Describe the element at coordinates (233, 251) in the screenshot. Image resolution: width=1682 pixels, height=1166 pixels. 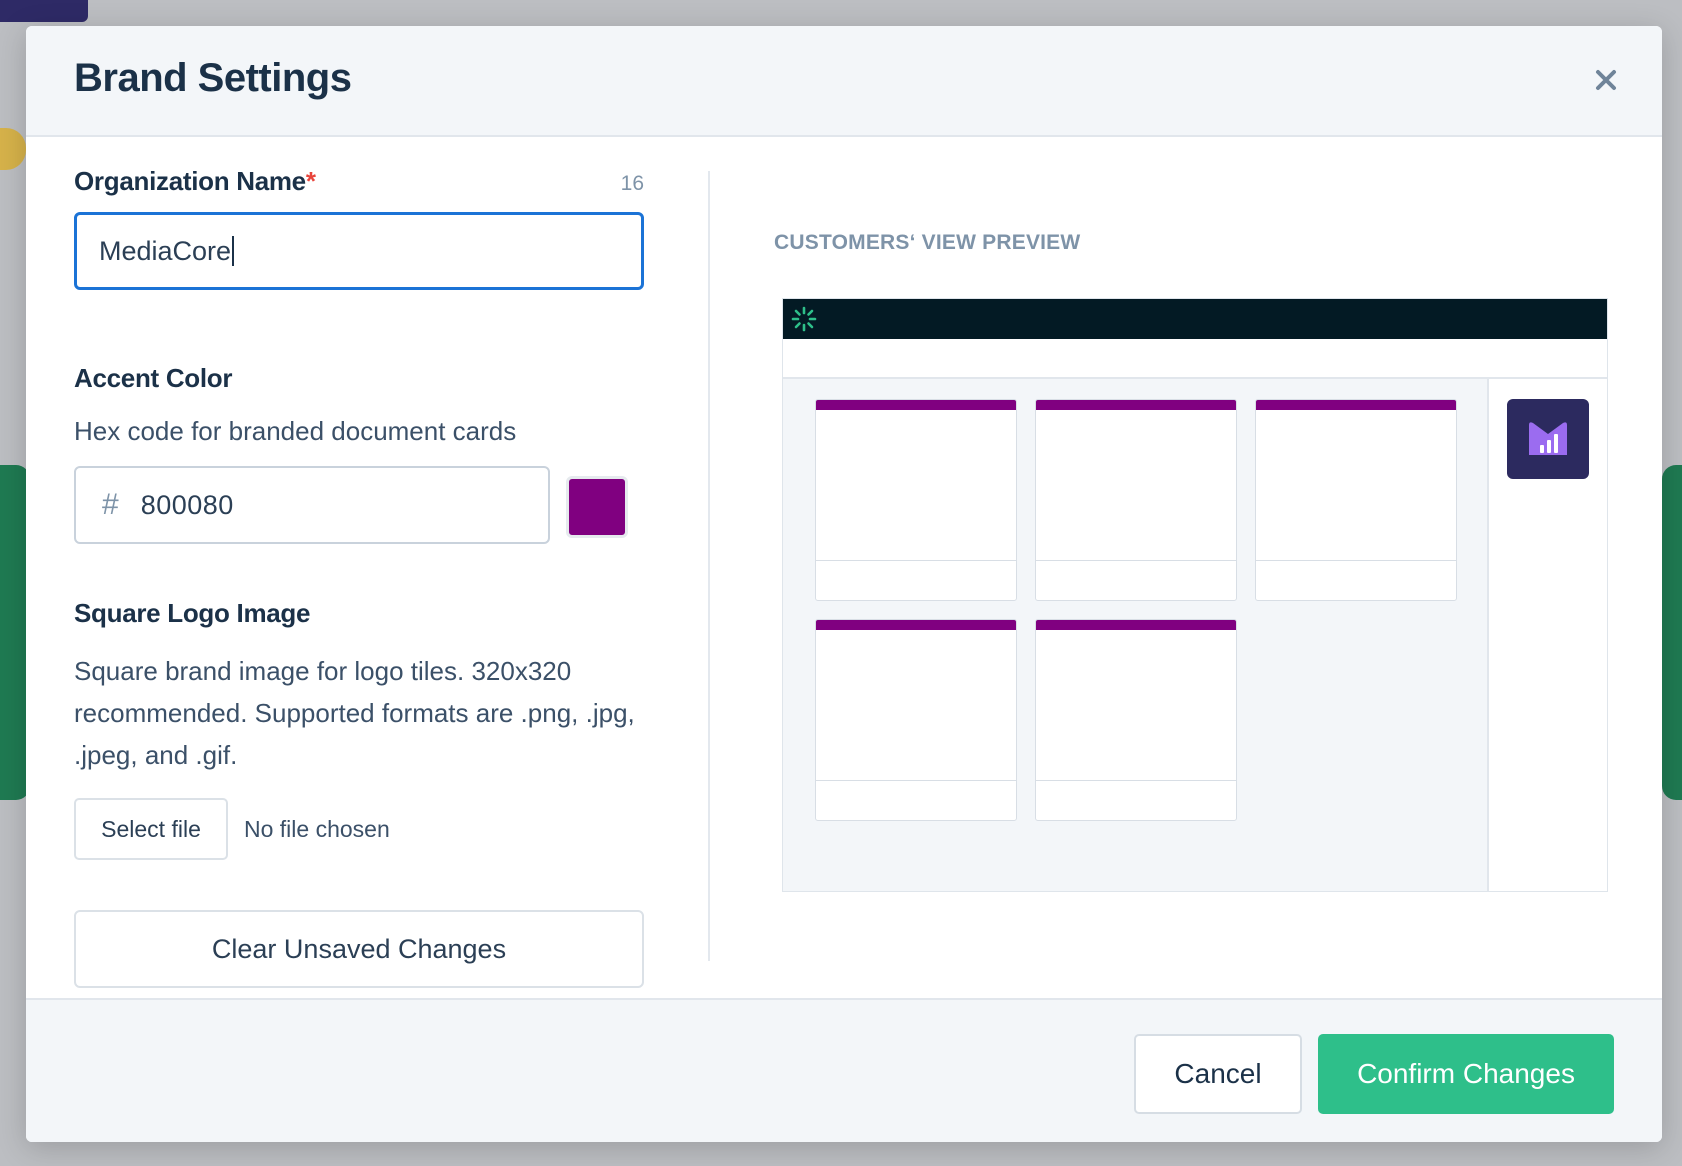
I see `text-caret` at that location.